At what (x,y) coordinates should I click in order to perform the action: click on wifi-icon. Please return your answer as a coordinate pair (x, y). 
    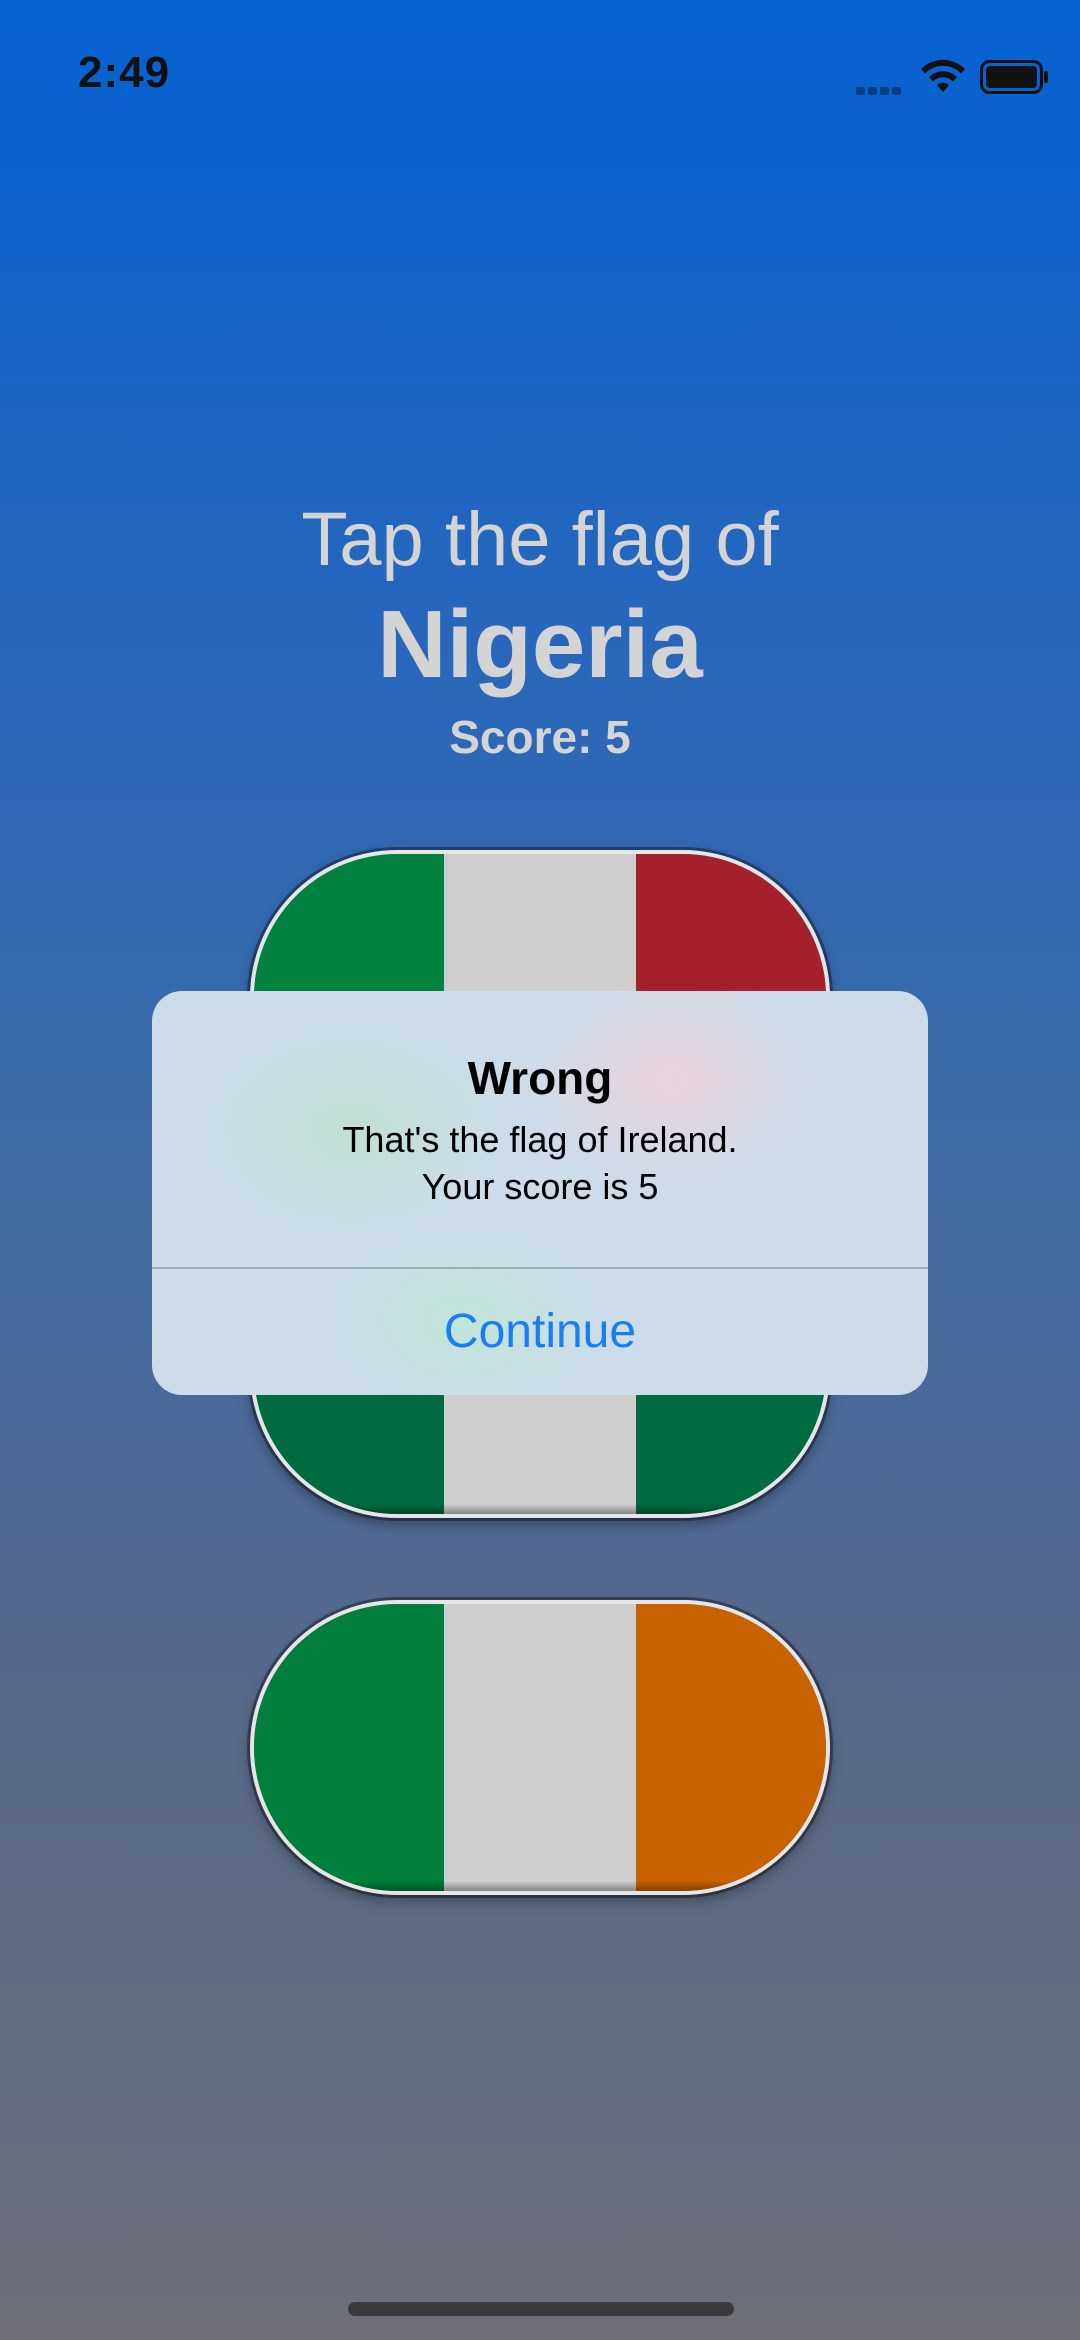
    Looking at the image, I should click on (943, 75).